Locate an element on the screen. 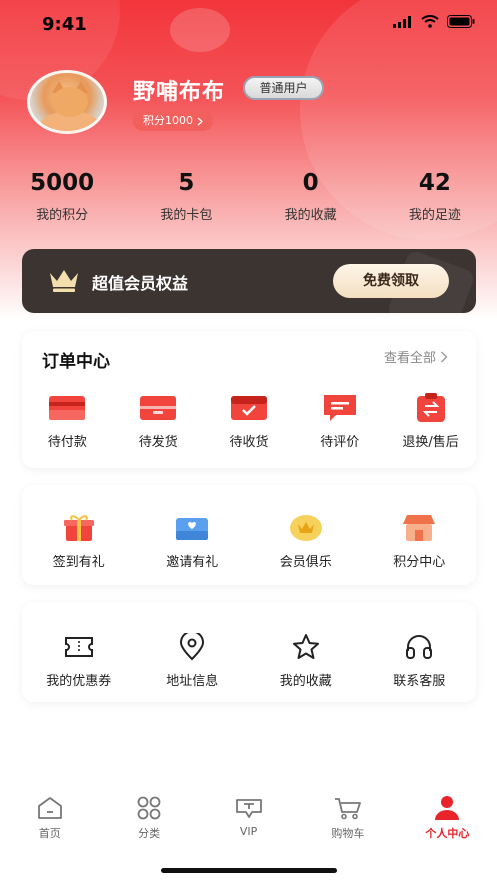  stat-value: 0 is located at coordinates (310, 183).